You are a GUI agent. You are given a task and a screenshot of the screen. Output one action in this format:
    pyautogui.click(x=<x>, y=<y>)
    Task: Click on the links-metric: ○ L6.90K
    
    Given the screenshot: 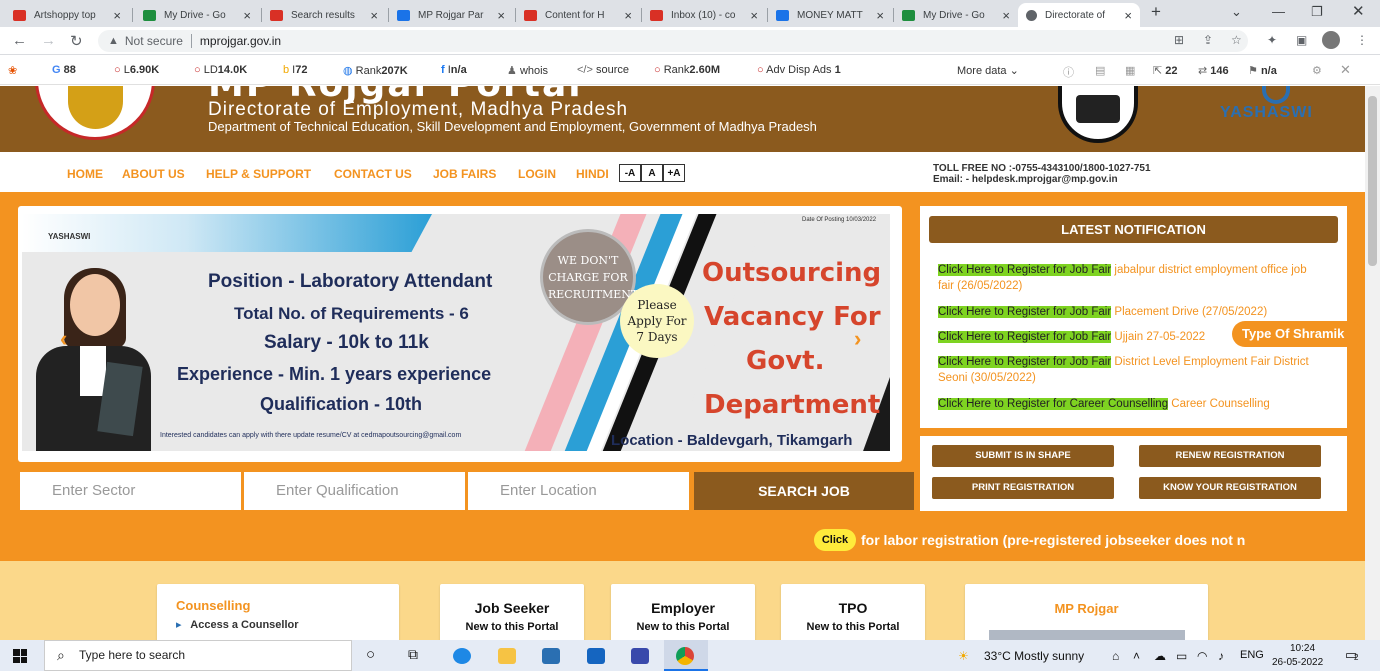 What is the action you would take?
    pyautogui.click(x=136, y=70)
    